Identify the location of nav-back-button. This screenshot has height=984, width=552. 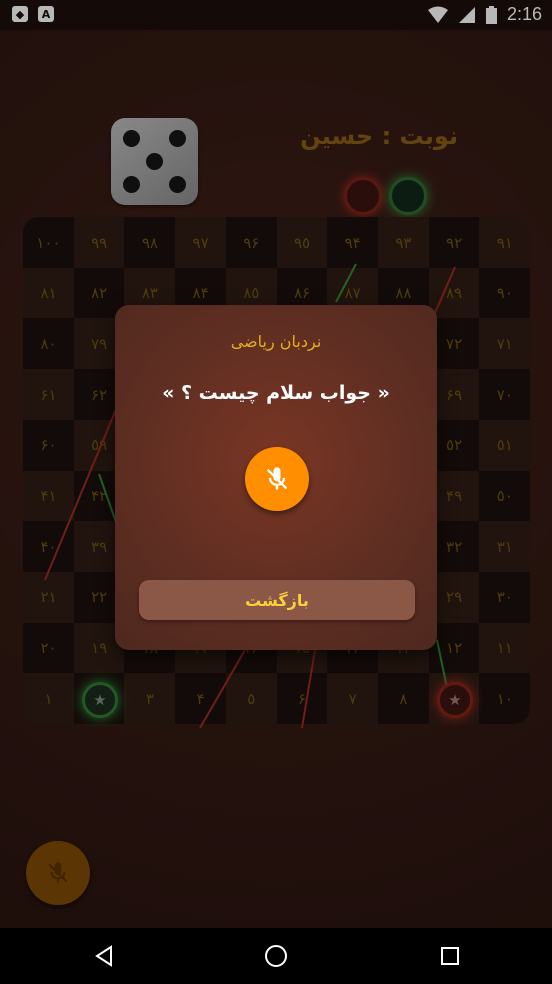
(104, 956).